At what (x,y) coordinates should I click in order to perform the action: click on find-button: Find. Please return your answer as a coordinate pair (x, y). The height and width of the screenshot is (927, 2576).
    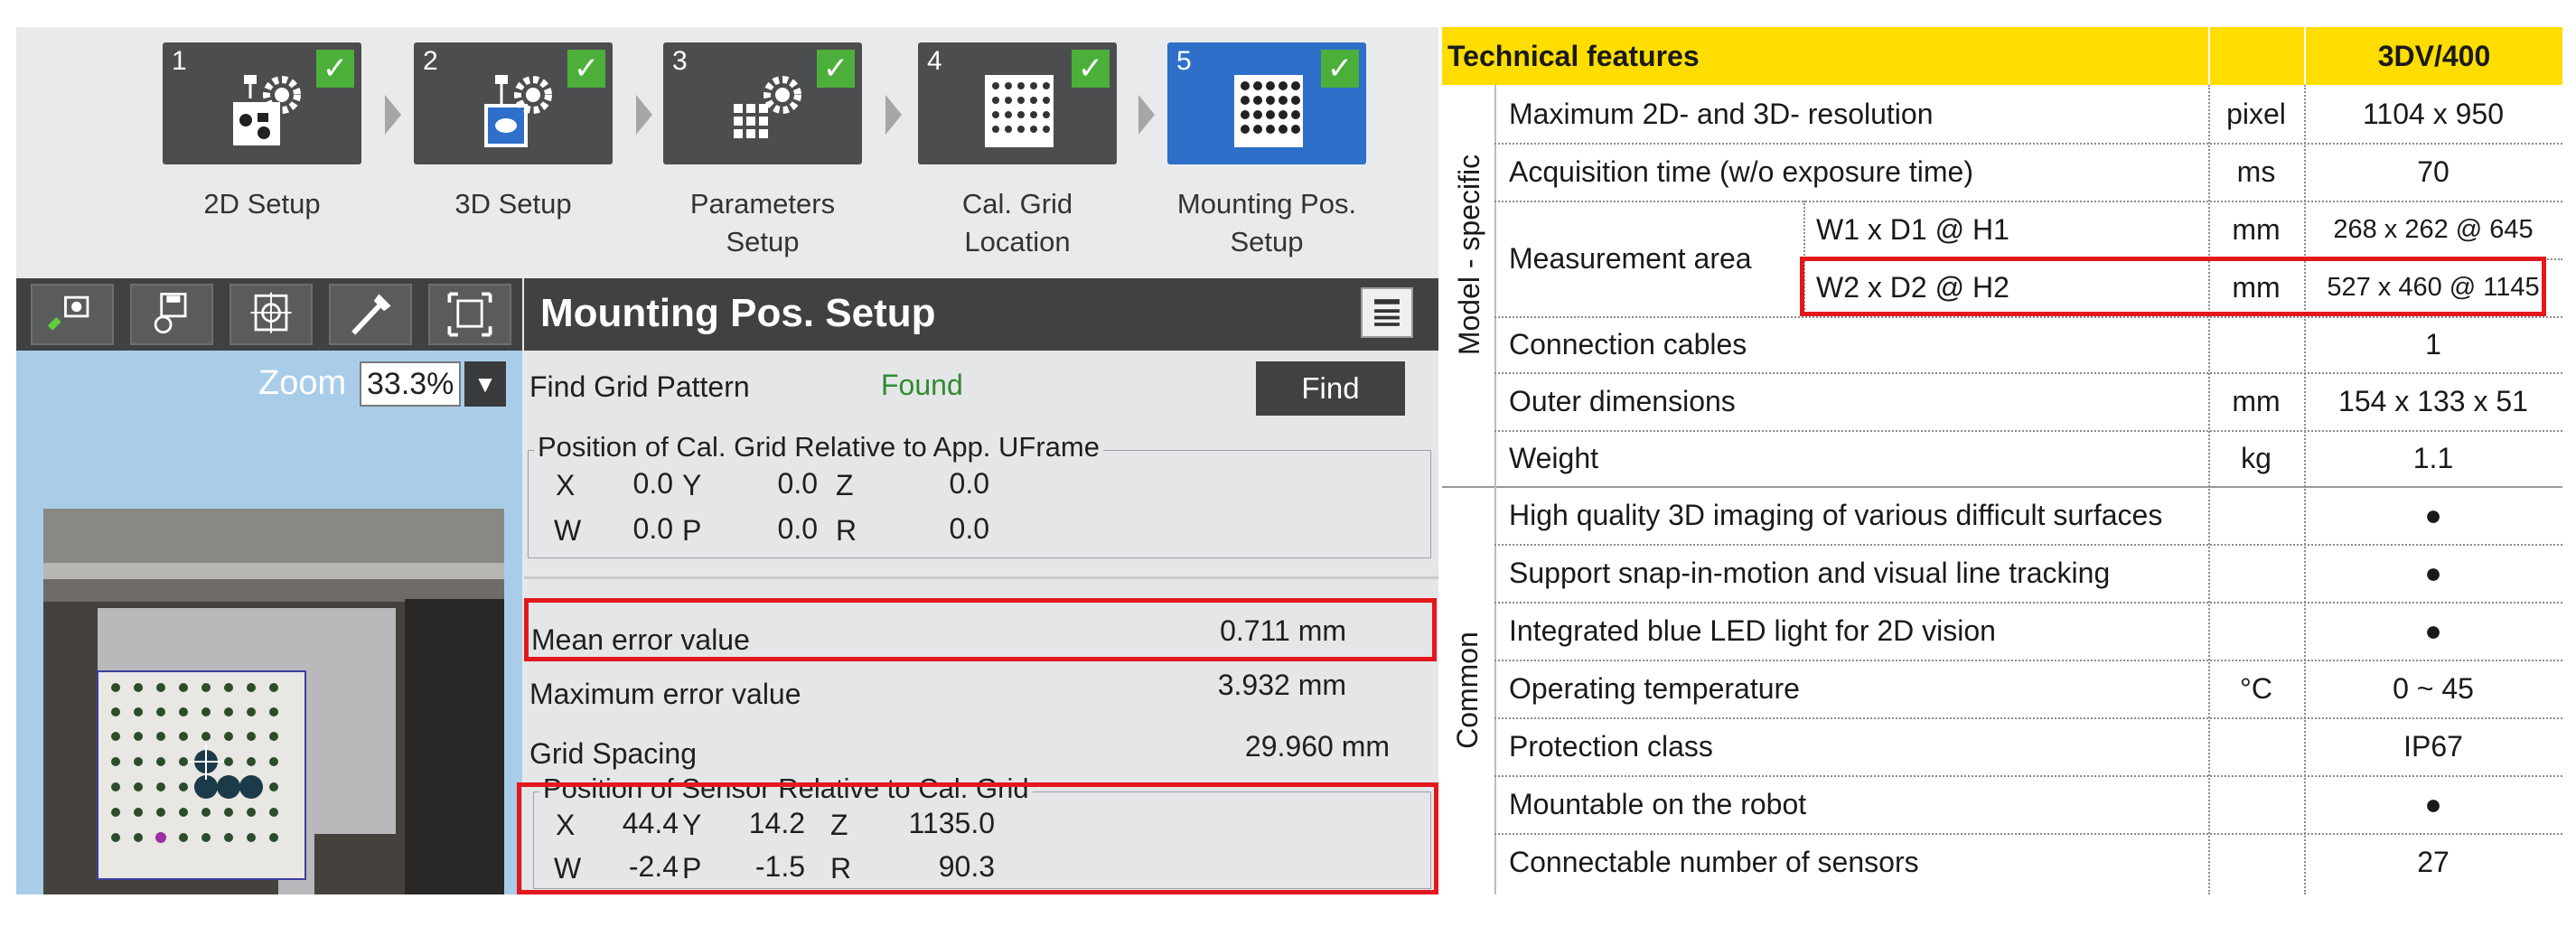
    Looking at the image, I should click on (1330, 388).